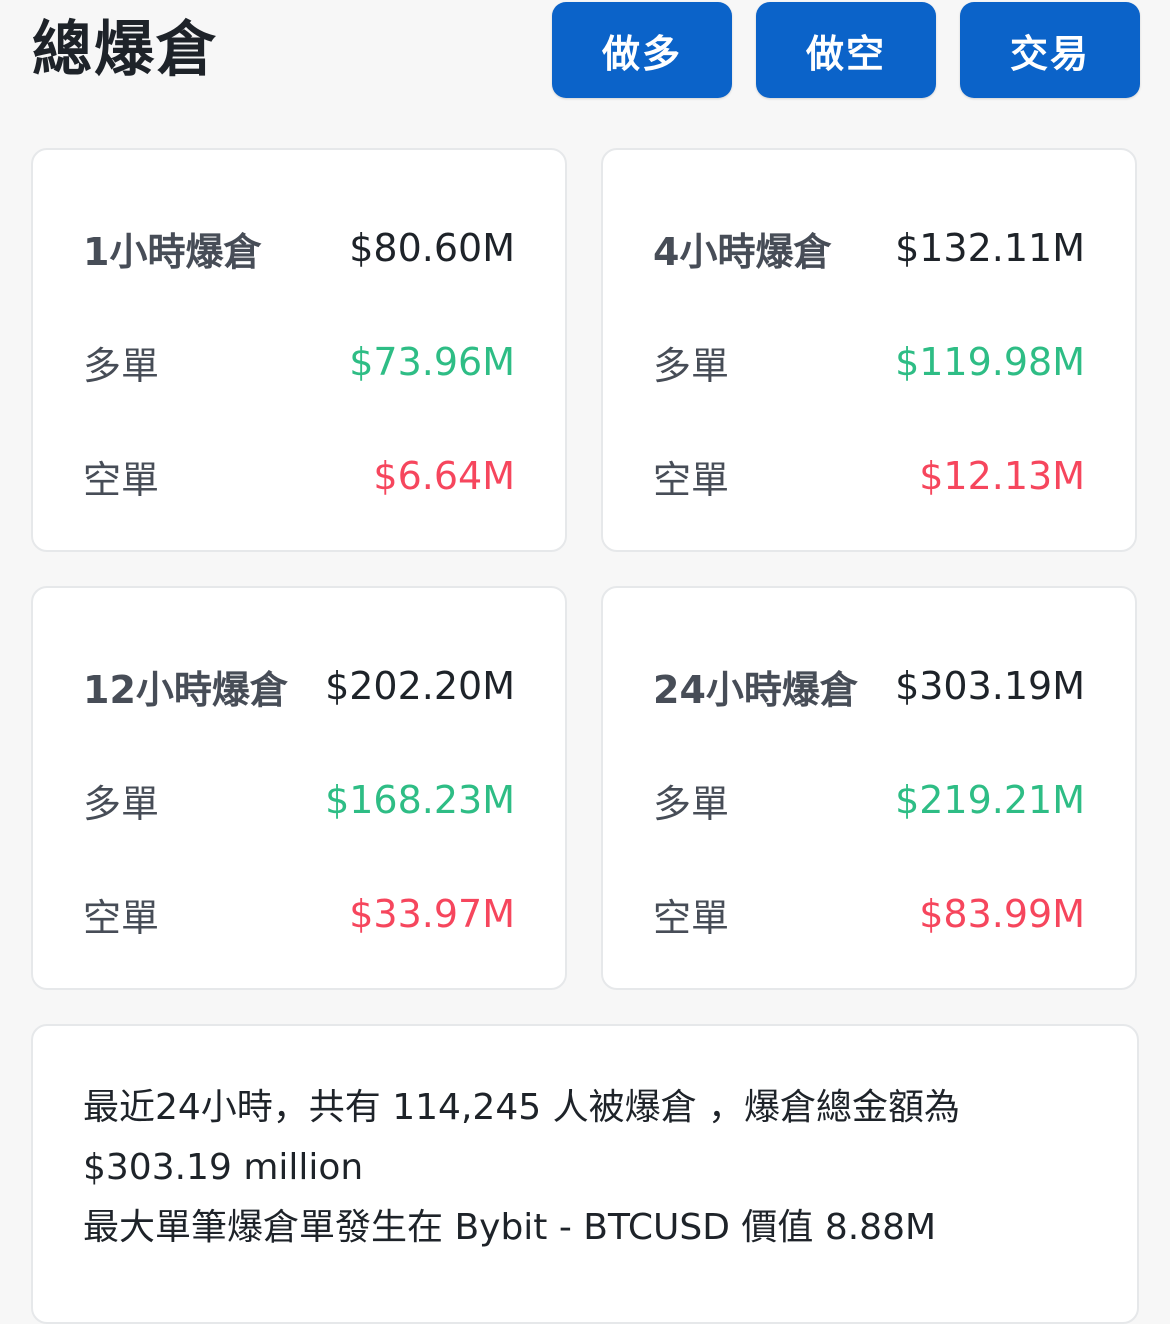 The image size is (1170, 1324). Describe the element at coordinates (223, 1167) in the screenshot. I see `summary-line-2: $303.19 million` at that location.